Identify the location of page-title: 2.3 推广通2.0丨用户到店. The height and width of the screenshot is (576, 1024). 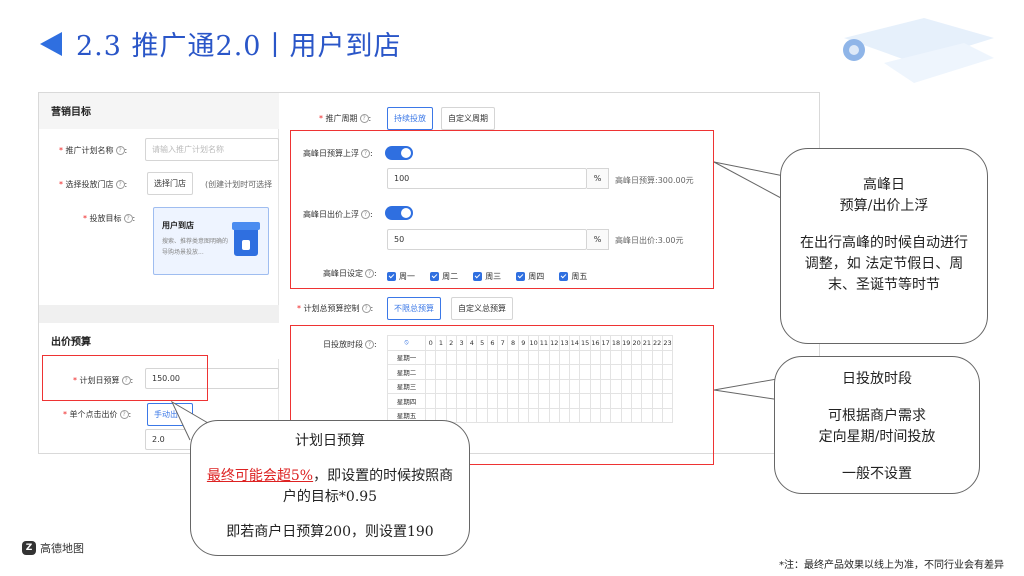
(220, 43).